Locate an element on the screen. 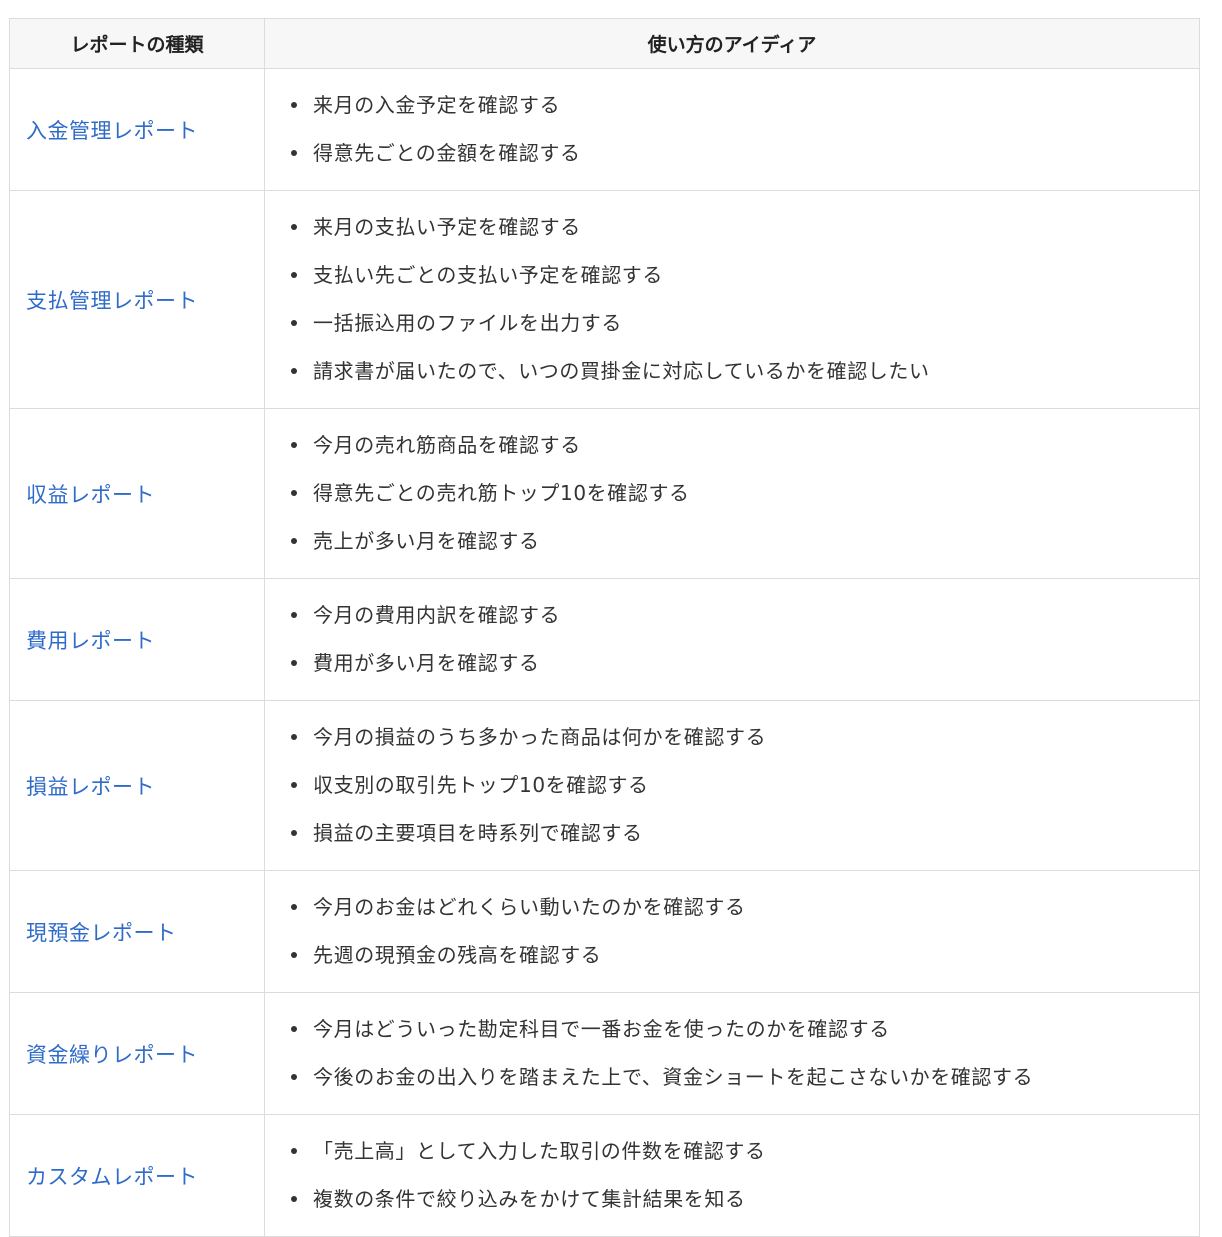  usage-idea-item: 今月の損益のうち多かった商品は何かを確認する is located at coordinates (745, 737).